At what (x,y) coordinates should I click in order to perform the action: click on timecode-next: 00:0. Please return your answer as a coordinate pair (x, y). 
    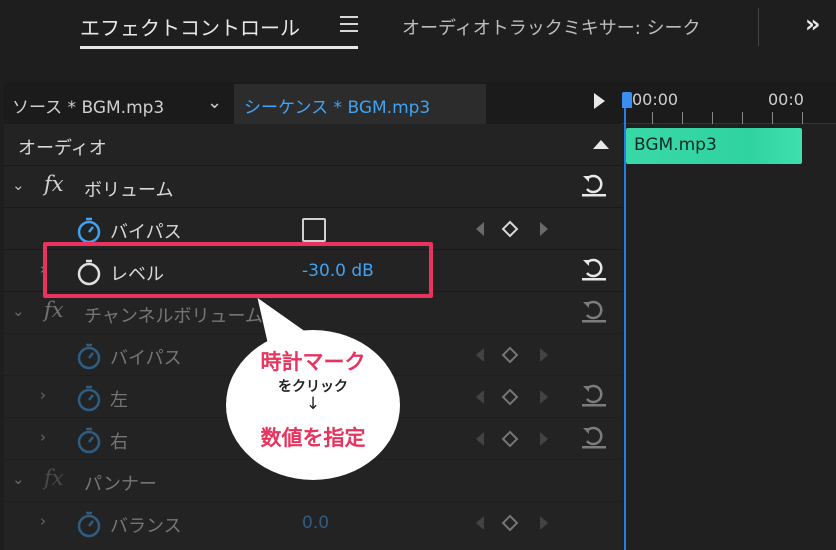
    Looking at the image, I should click on (786, 99).